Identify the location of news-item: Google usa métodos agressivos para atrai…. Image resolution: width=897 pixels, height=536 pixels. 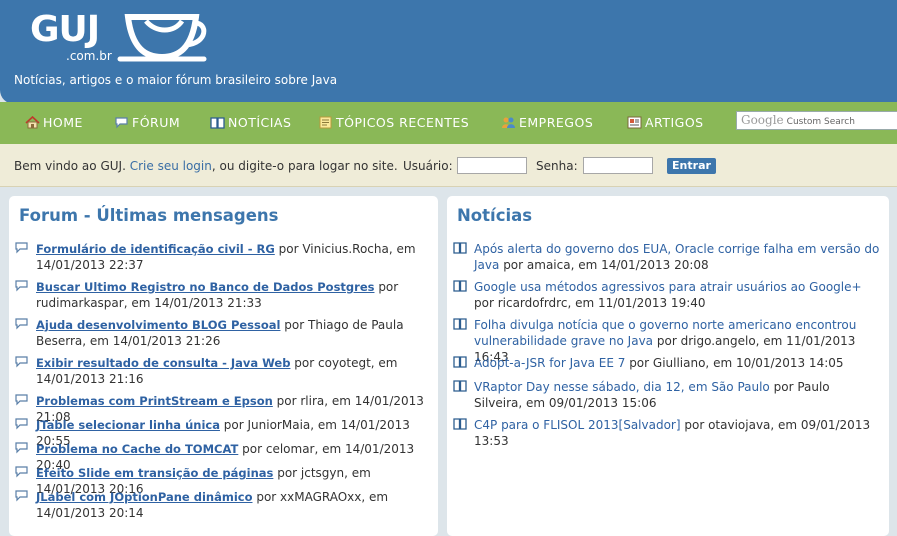
(667, 295).